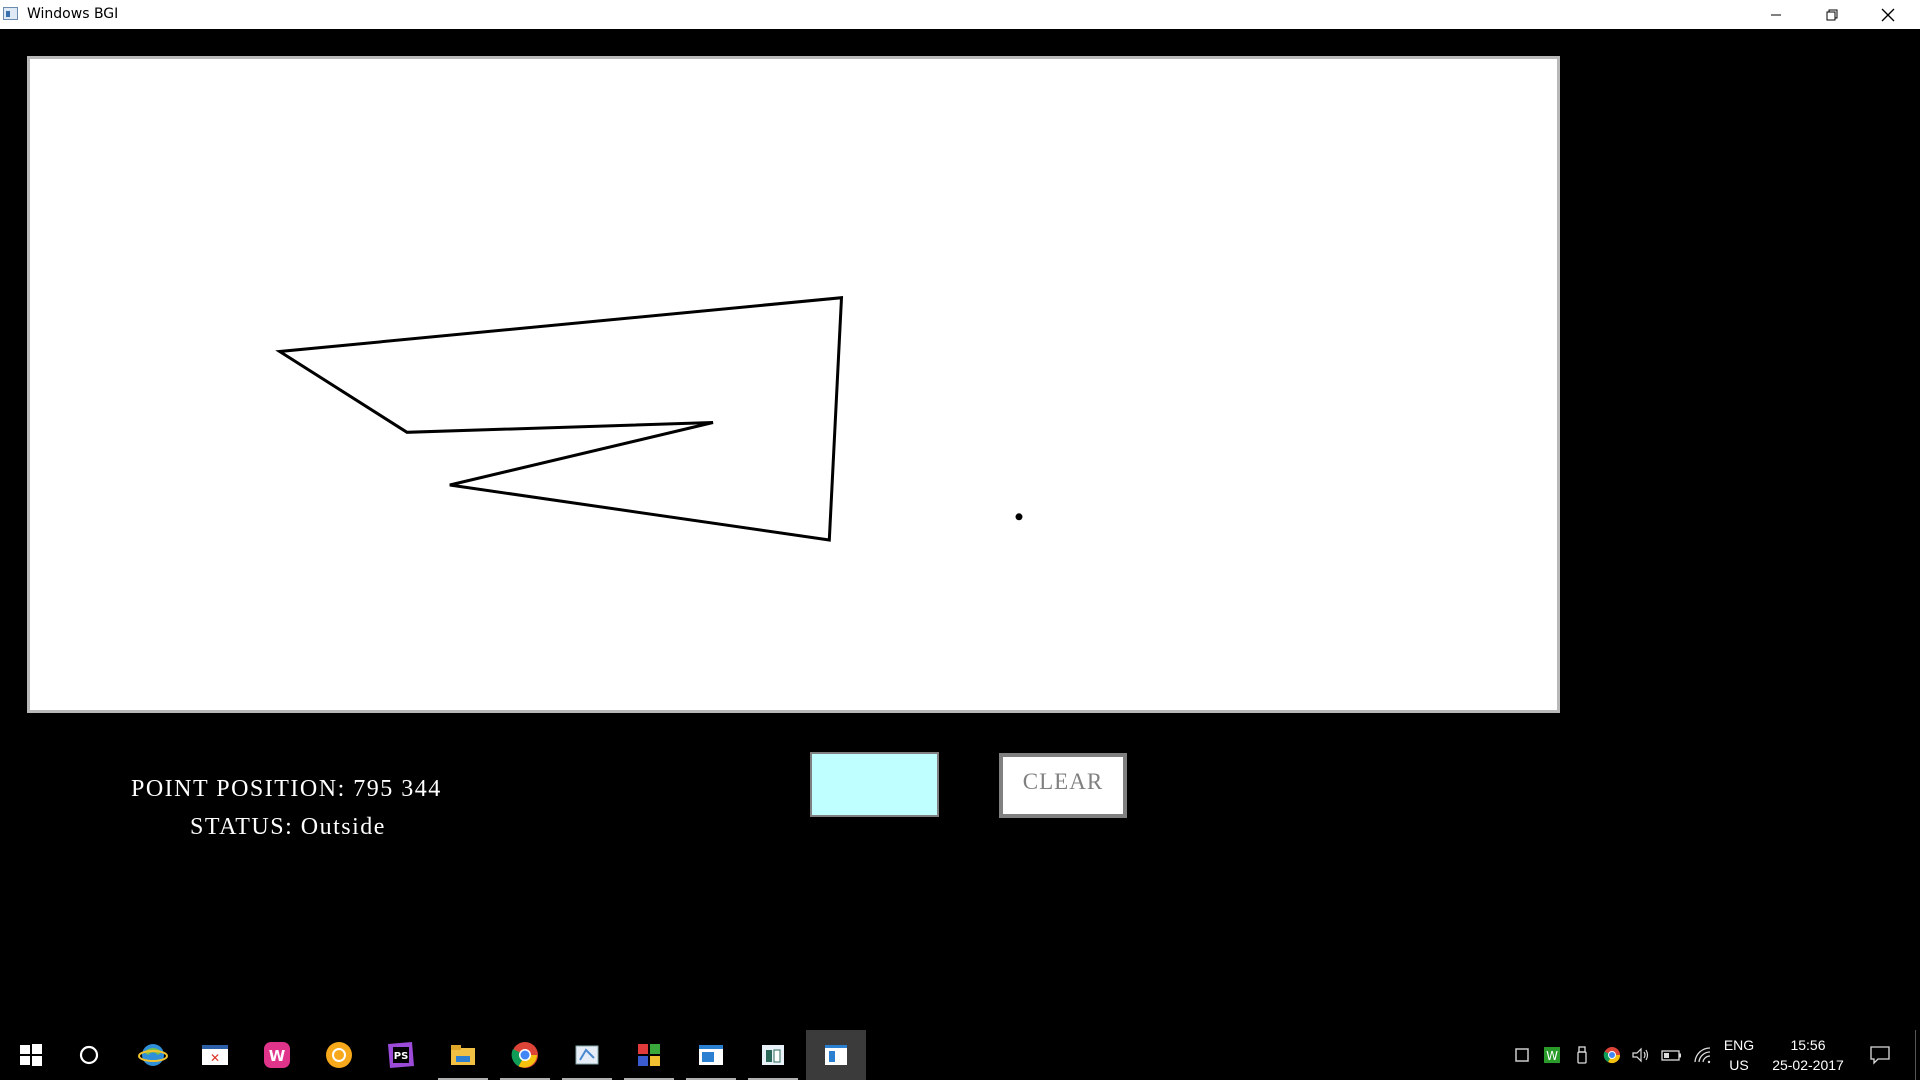 The image size is (1920, 1080). I want to click on tray-usb, so click(1582, 1055).